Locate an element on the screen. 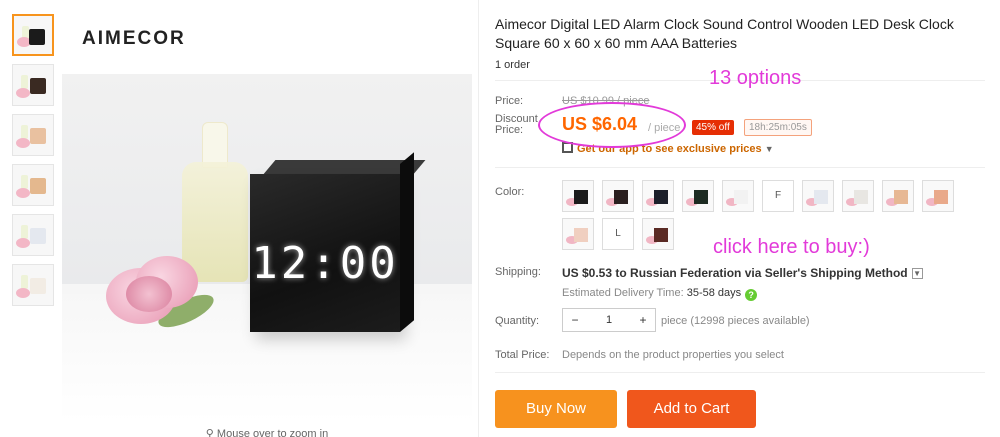 This screenshot has height=437, width=1000. column-divider is located at coordinates (478, 218).